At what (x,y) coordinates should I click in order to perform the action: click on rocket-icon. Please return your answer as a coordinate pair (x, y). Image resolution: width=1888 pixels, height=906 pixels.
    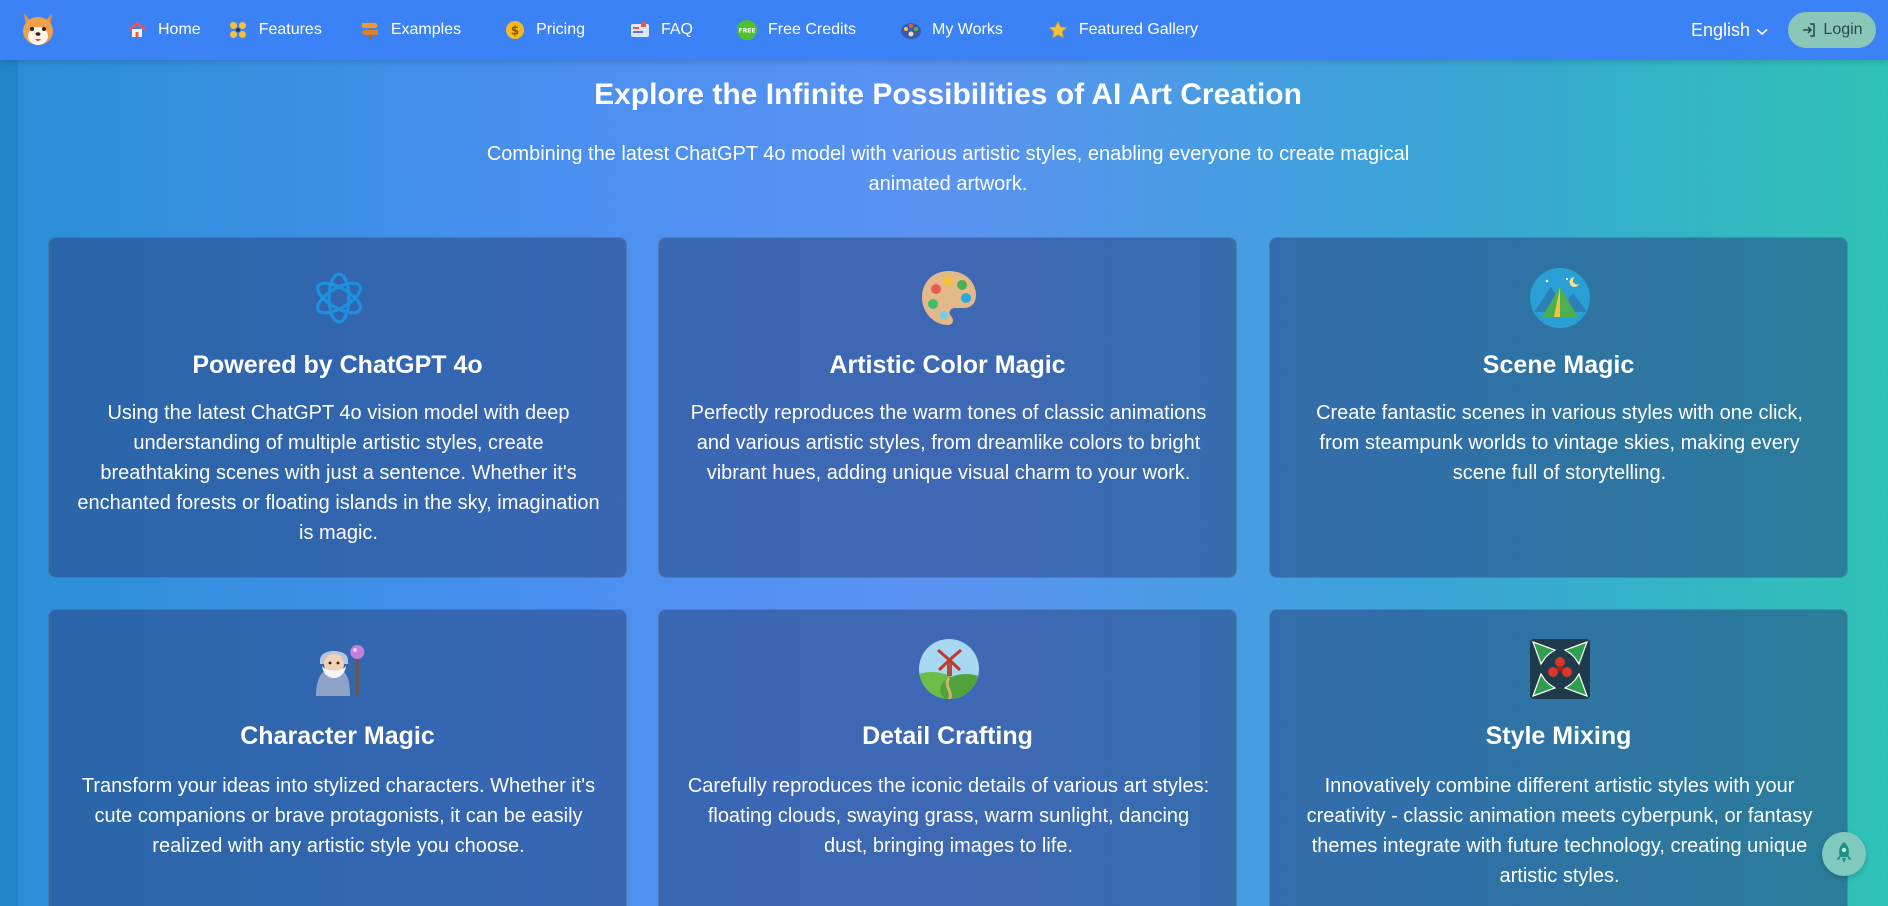
    Looking at the image, I should click on (1844, 854).